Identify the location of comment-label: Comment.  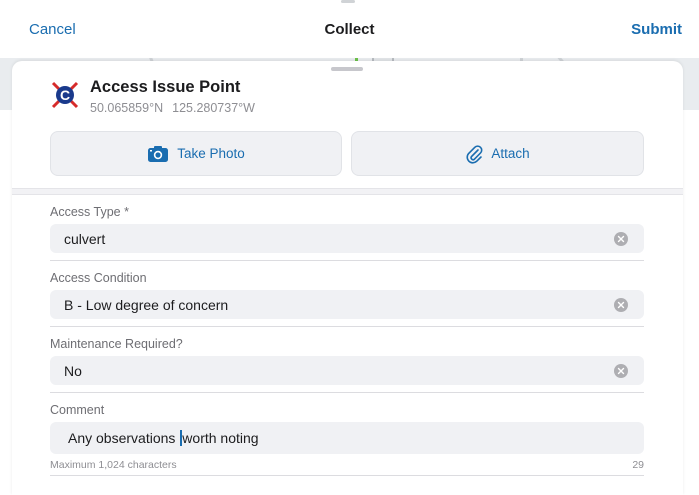
(77, 410).